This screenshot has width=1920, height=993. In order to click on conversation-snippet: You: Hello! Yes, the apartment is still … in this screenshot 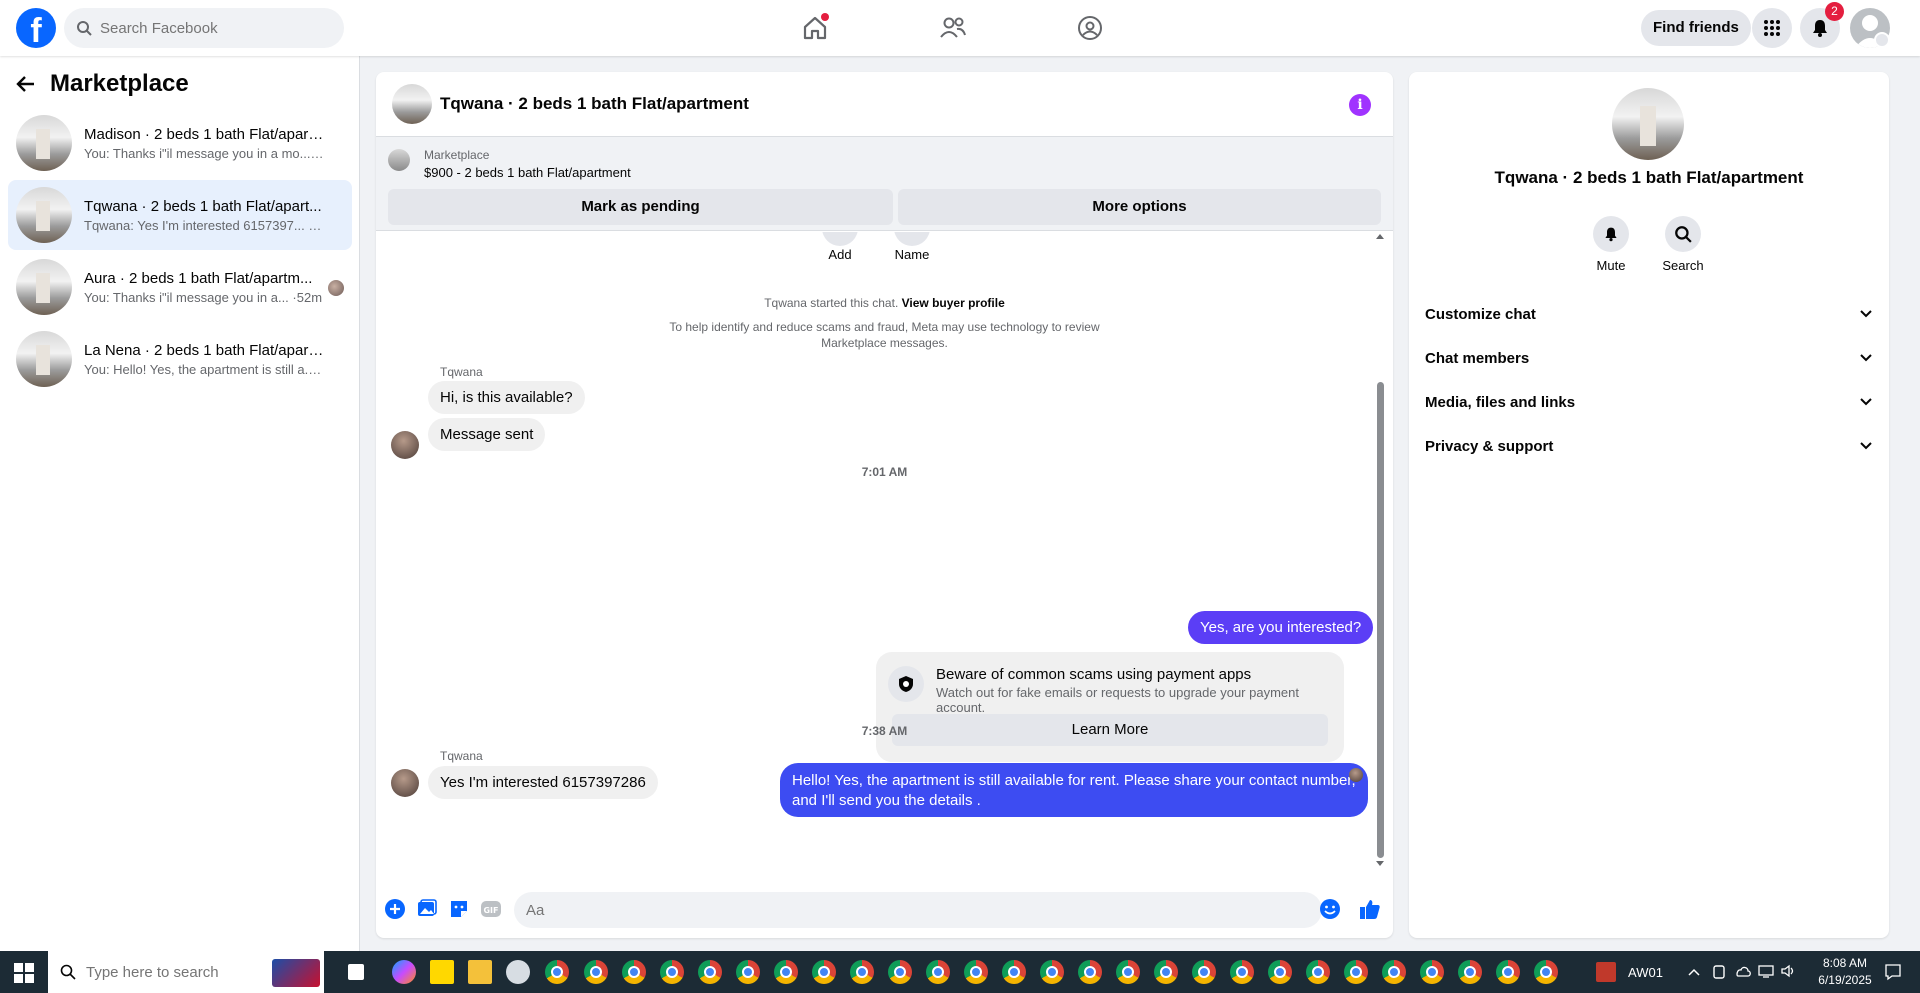, I will do `click(204, 369)`.